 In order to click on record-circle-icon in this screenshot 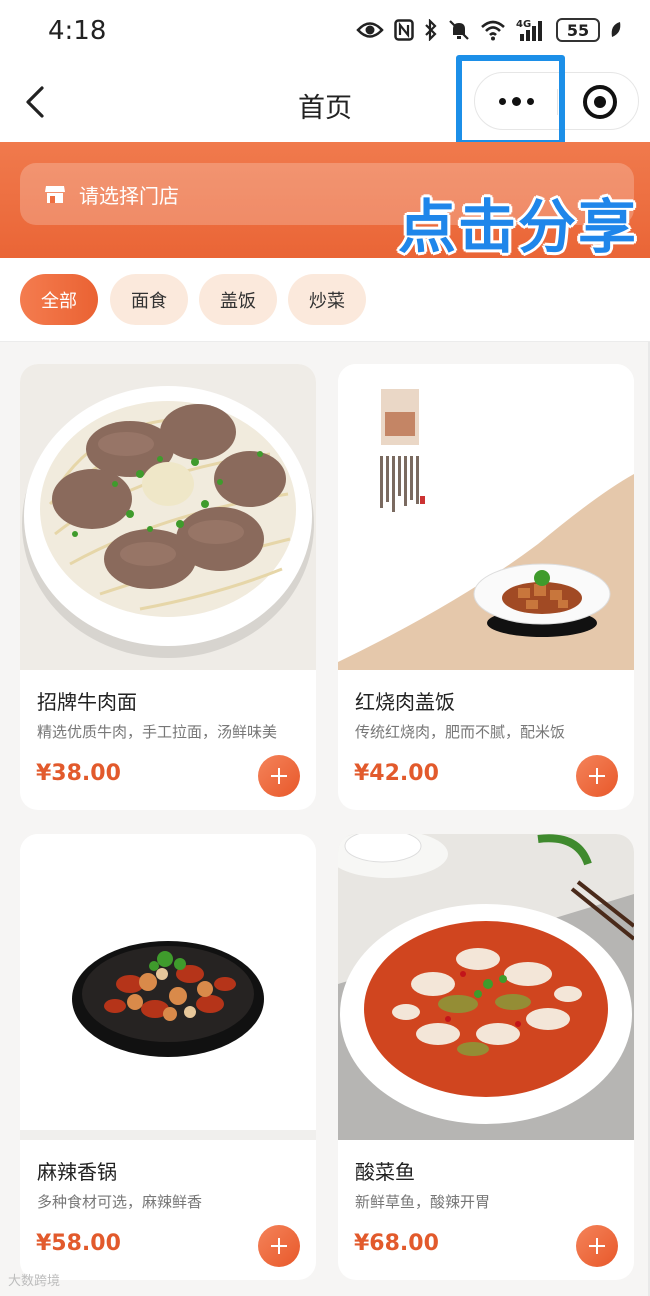, I will do `click(600, 102)`.